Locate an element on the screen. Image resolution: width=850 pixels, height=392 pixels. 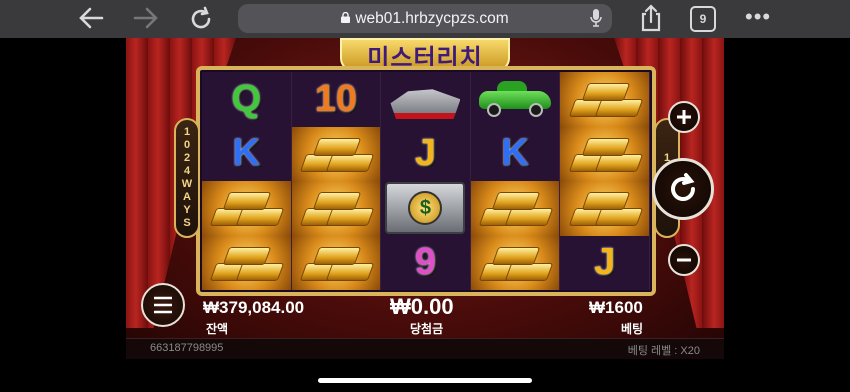
balance-label: 잔액 is located at coordinates (217, 329).